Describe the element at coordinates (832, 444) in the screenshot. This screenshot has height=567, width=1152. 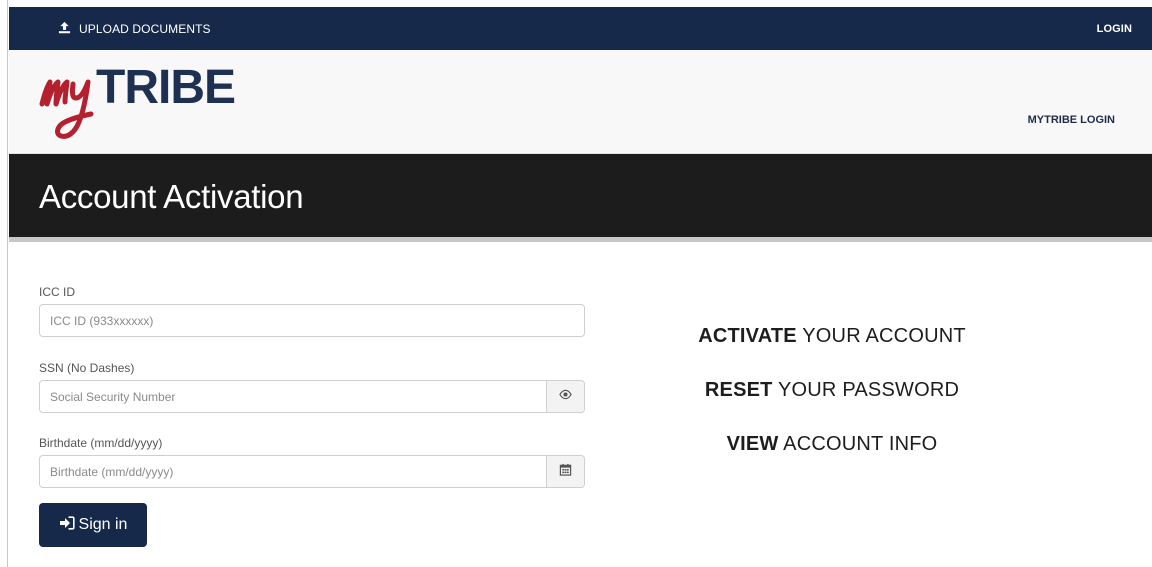
I see `feature-view: VIEW ACCOUNT INFO` at that location.